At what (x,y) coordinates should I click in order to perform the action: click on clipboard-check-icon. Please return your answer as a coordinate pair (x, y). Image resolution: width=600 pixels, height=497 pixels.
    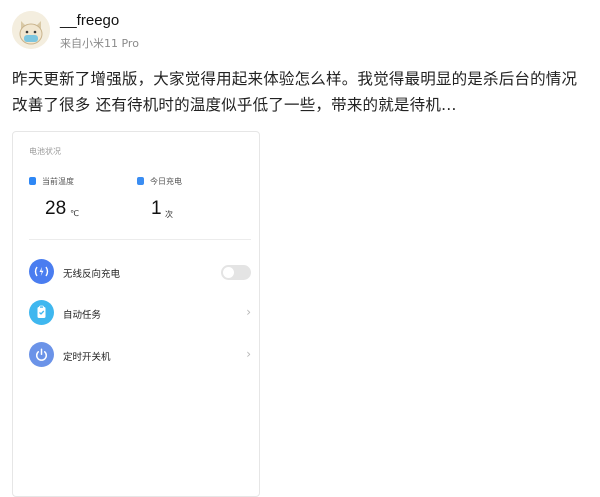
    Looking at the image, I should click on (41, 312).